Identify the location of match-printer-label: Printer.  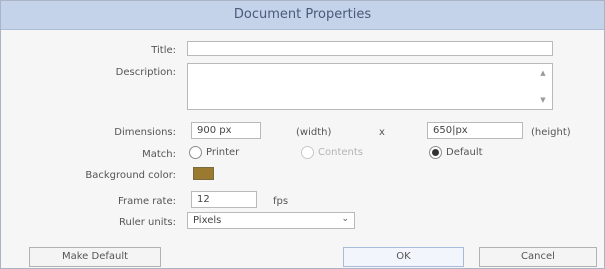
(223, 152).